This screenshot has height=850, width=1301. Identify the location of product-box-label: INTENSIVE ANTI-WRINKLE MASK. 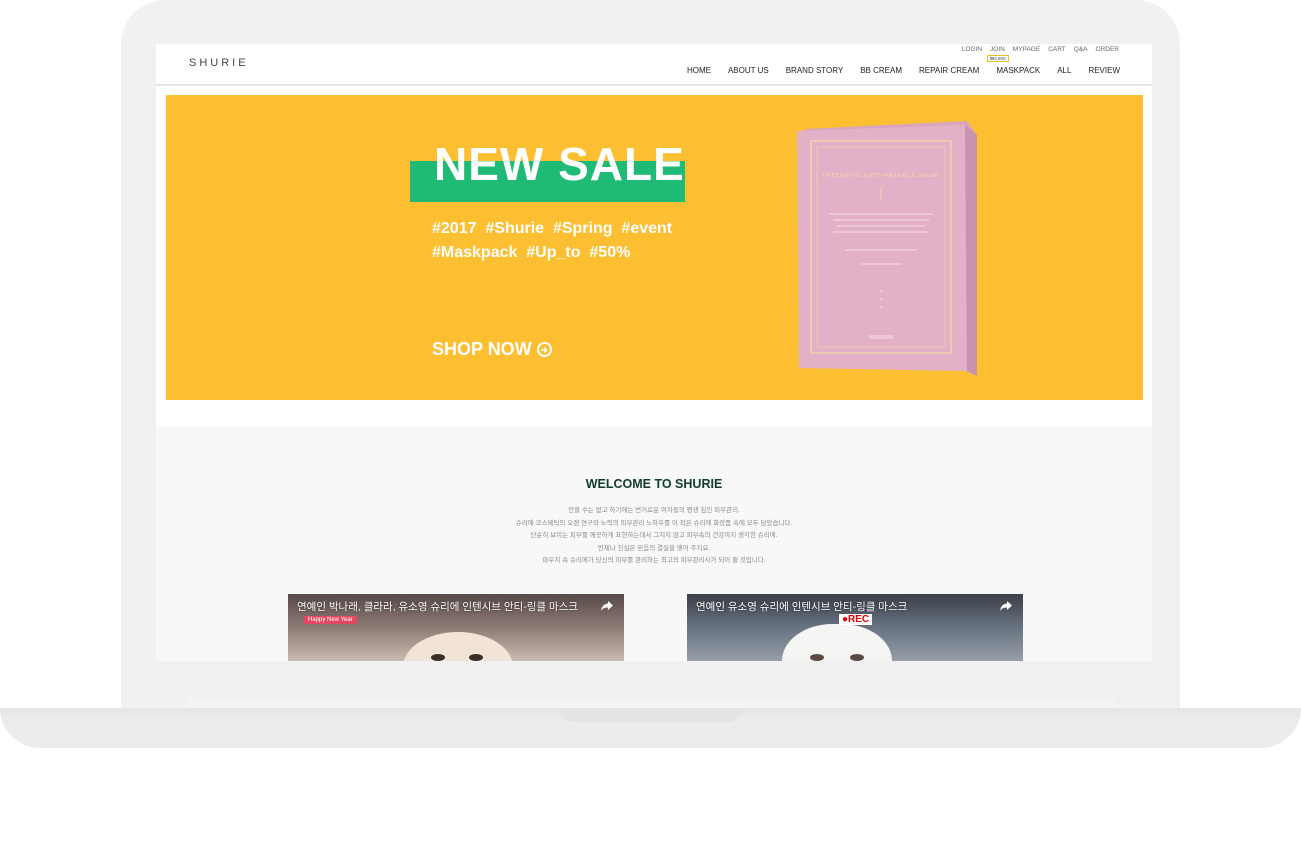
(881, 175).